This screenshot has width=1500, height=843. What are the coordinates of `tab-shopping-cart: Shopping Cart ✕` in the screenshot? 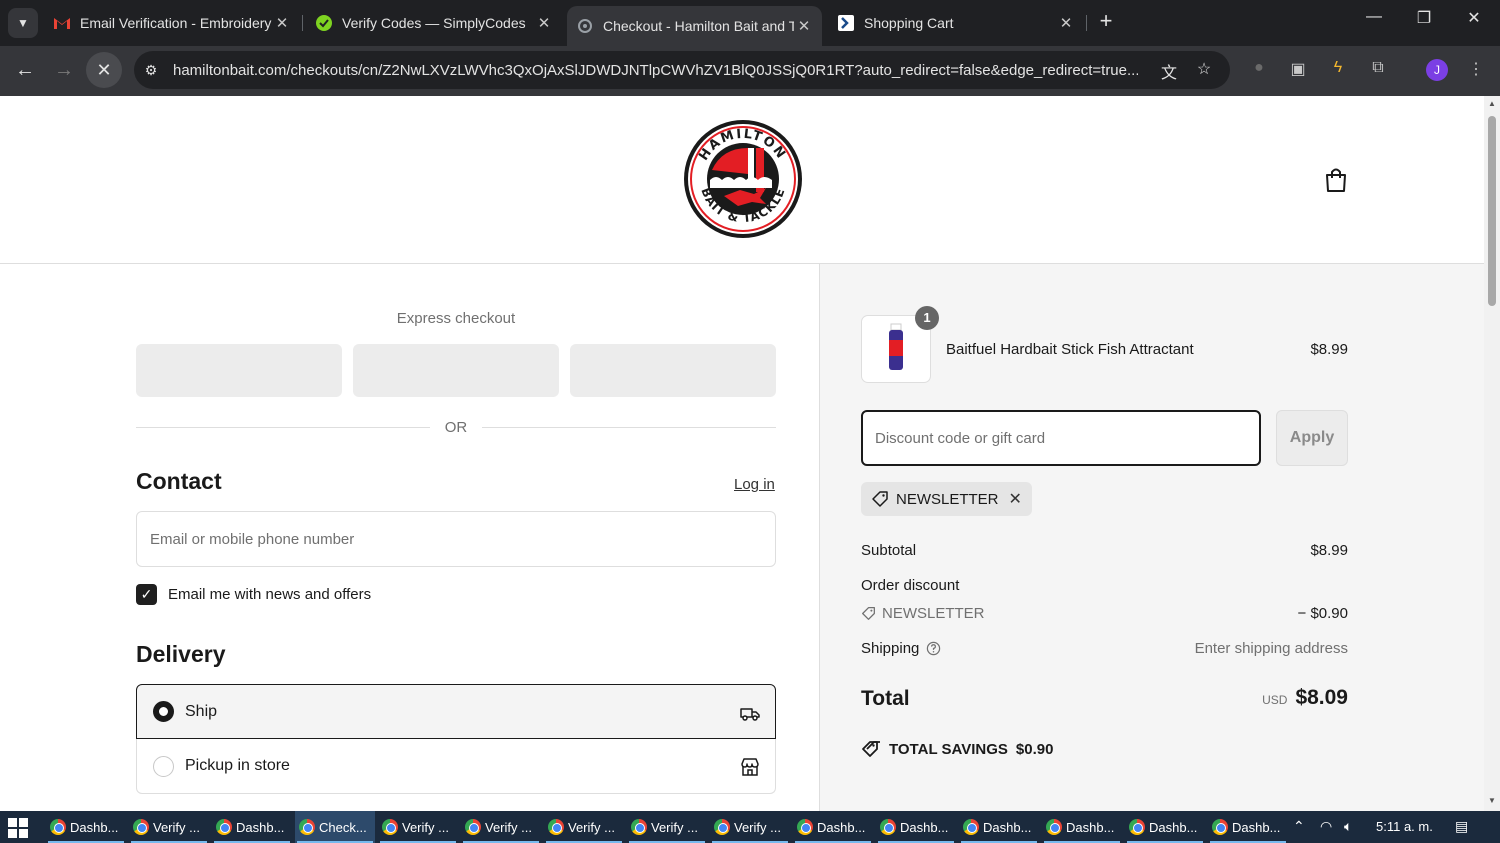 It's located at (956, 23).